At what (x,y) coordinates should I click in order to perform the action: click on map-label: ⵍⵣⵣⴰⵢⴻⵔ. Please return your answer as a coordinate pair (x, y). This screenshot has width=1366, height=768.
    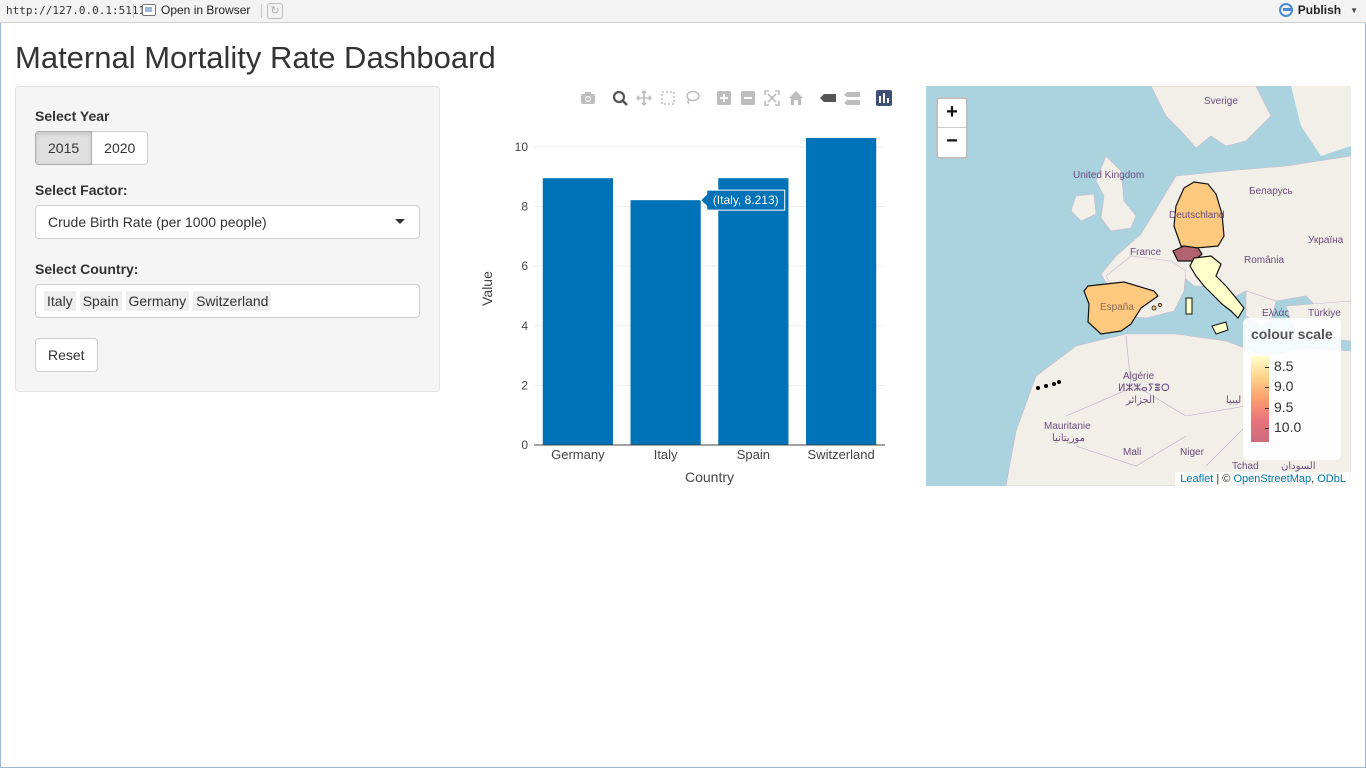
    Looking at the image, I should click on (1144, 388).